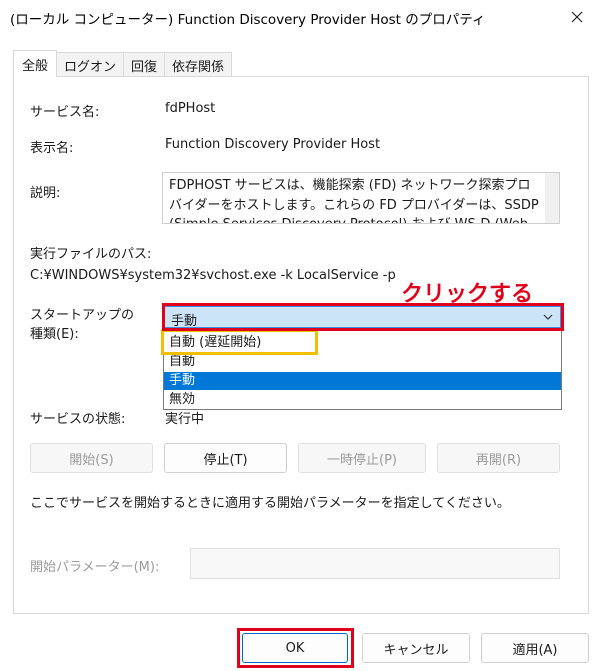 This screenshot has height=671, width=600. I want to click on pause-button: 一時停止(P), so click(362, 458).